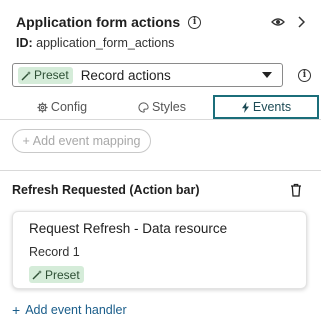  What do you see at coordinates (69, 107) in the screenshot?
I see `tab-config-label: Config` at bounding box center [69, 107].